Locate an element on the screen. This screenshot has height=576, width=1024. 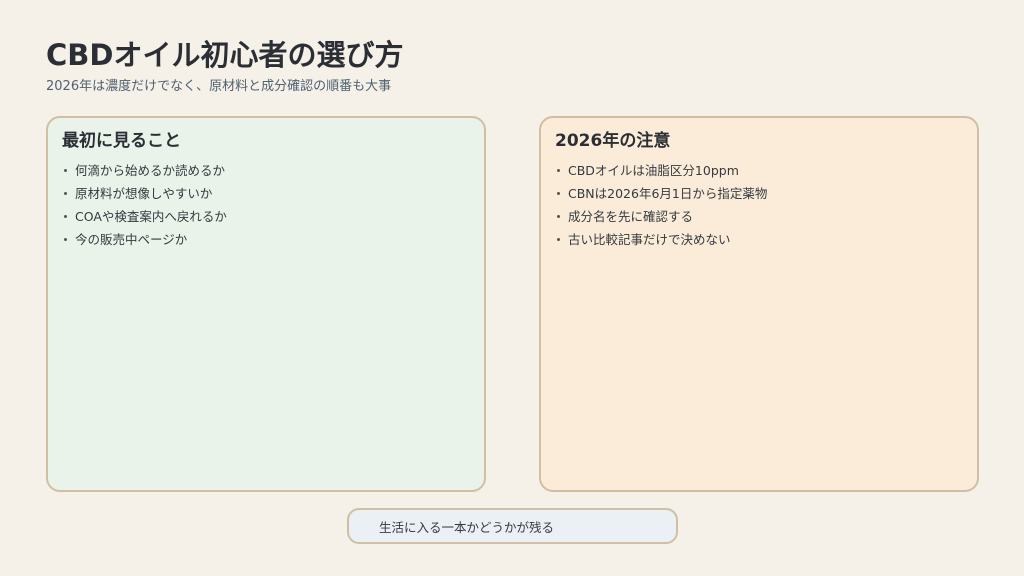
list-item-text: 原材料が想像しやすいか is located at coordinates (144, 193).